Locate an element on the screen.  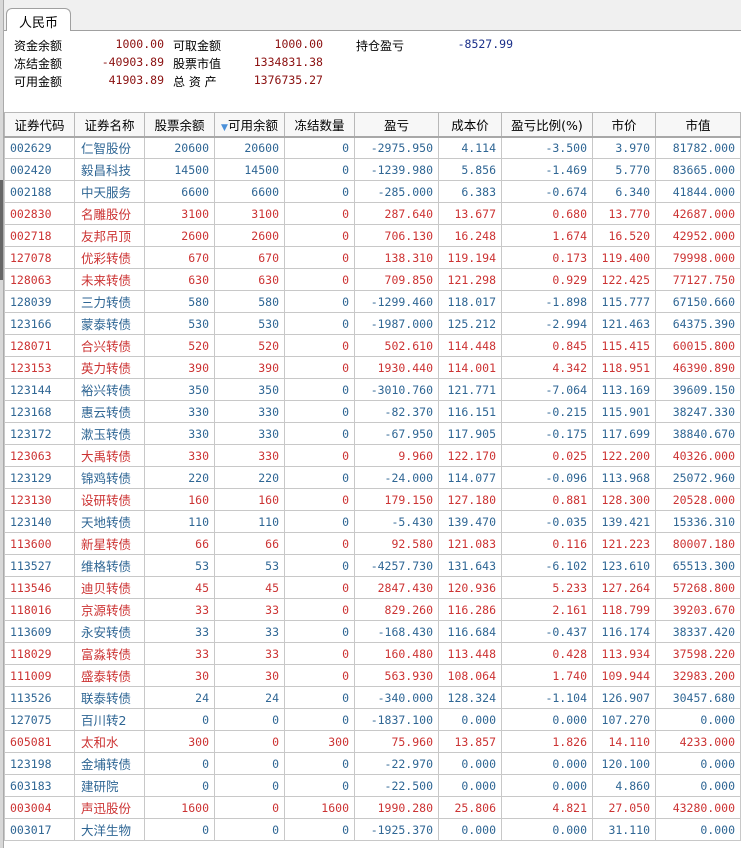
cell-pnl-ratio: -0.674 is located at coordinates (547, 191).